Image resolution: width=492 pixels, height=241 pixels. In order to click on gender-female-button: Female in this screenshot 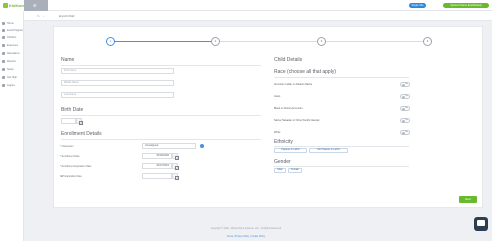, I will do `click(295, 170)`.